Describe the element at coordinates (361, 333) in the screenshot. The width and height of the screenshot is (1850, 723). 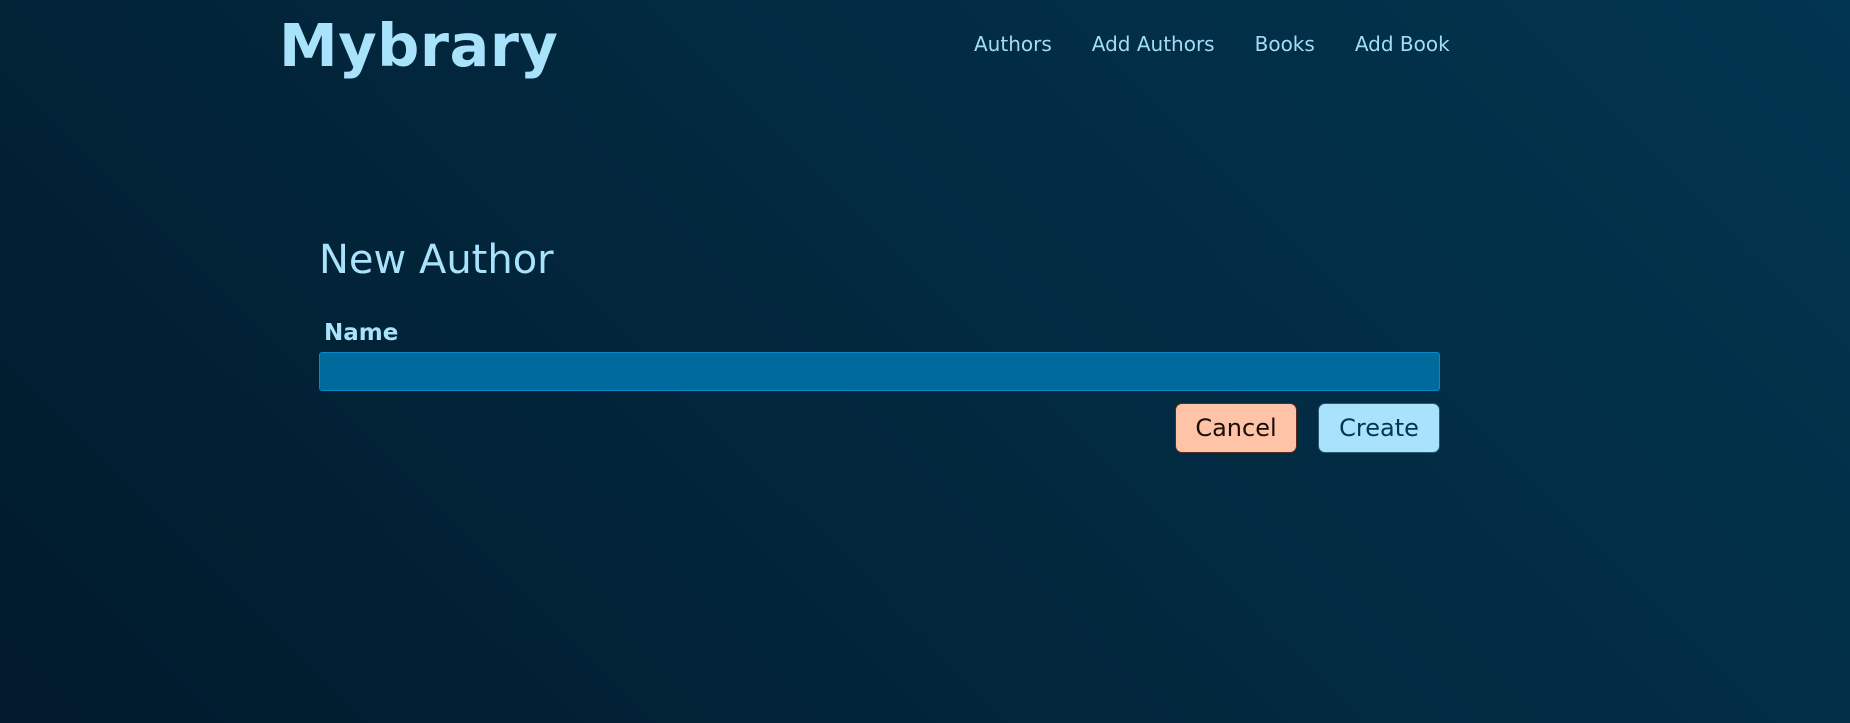
I see `name-field-label: Name` at that location.